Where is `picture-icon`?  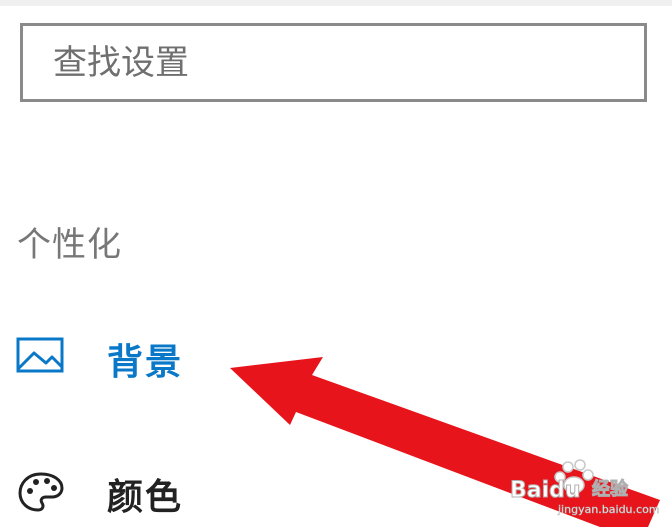
picture-icon is located at coordinates (40, 355).